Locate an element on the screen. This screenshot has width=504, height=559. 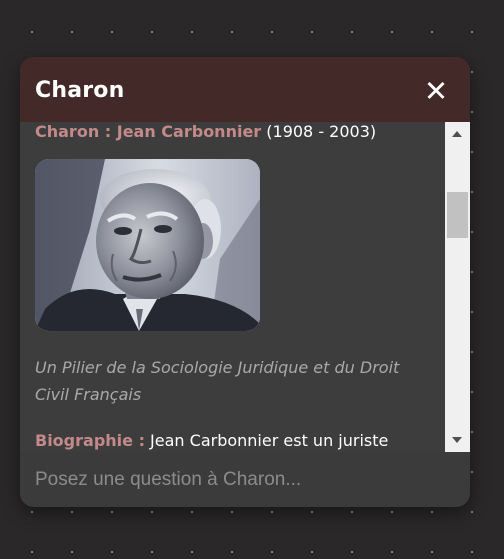
close-icon: ✕ is located at coordinates (436, 91).